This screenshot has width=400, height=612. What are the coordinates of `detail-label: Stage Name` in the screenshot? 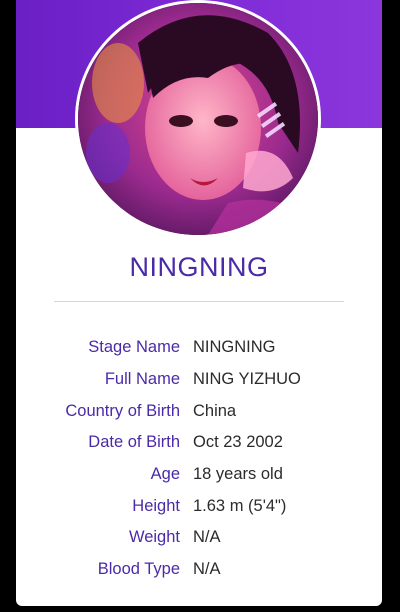 It's located at (134, 347).